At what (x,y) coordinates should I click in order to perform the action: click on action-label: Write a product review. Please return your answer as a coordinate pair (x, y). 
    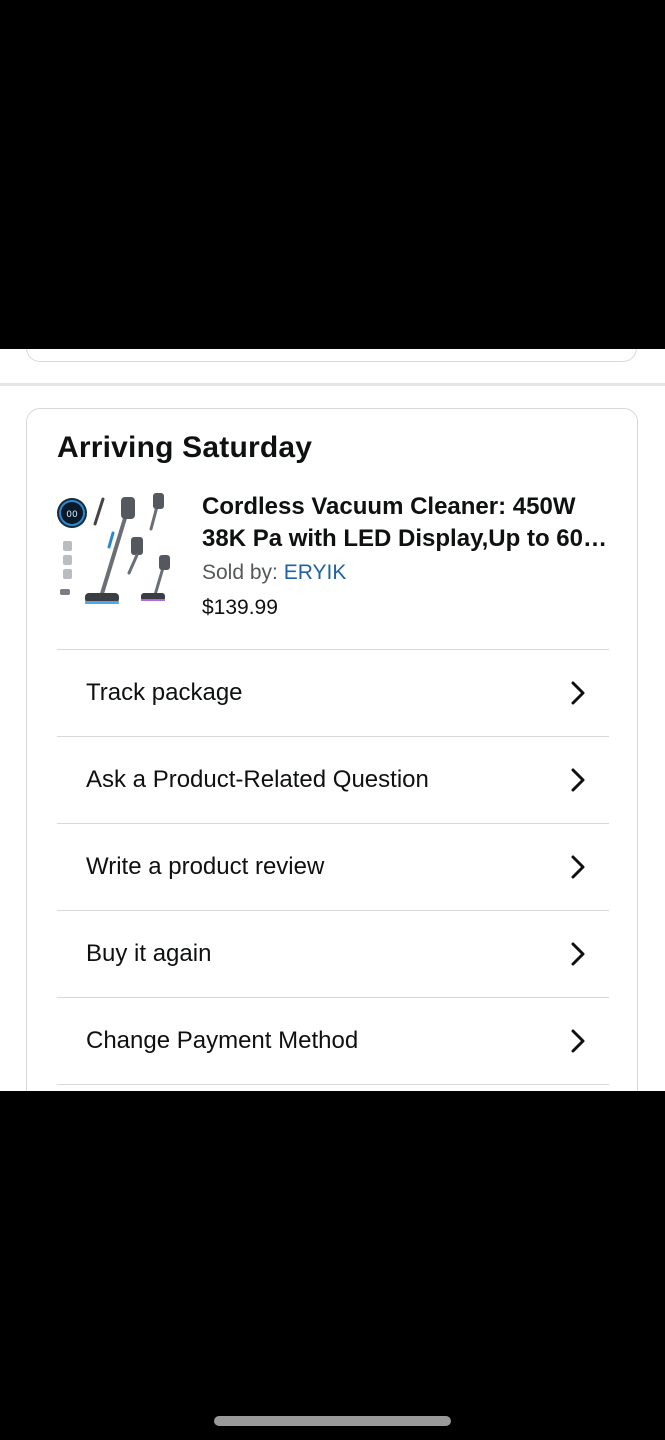
    Looking at the image, I should click on (205, 866).